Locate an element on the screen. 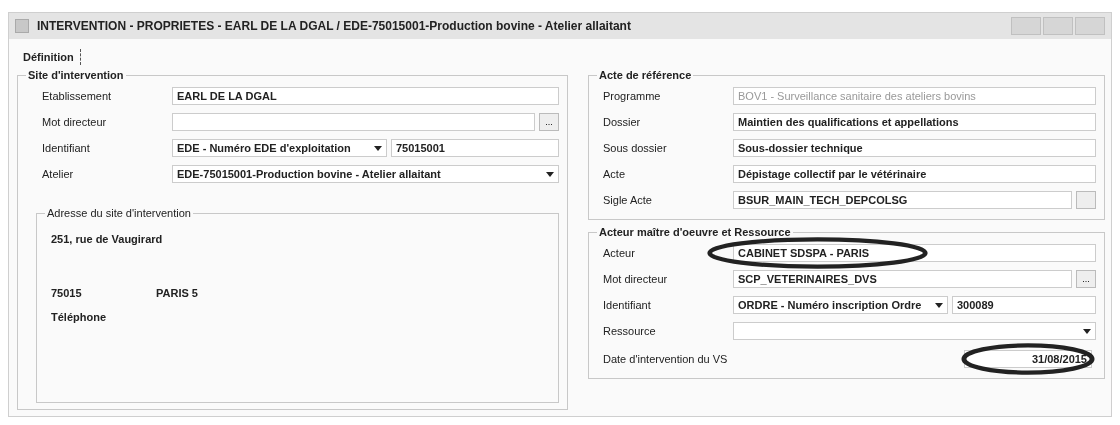 Image resolution: width=1120 pixels, height=425 pixels. street-address: 251, rue de Vaugirard is located at coordinates (107, 239).